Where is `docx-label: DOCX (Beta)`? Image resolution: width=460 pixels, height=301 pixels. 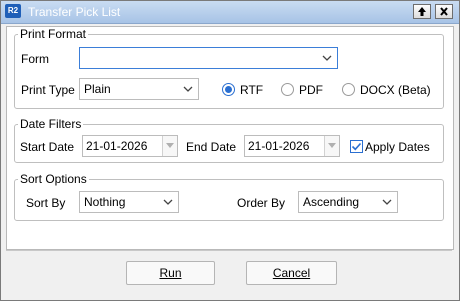
docx-label: DOCX (Beta) is located at coordinates (395, 90).